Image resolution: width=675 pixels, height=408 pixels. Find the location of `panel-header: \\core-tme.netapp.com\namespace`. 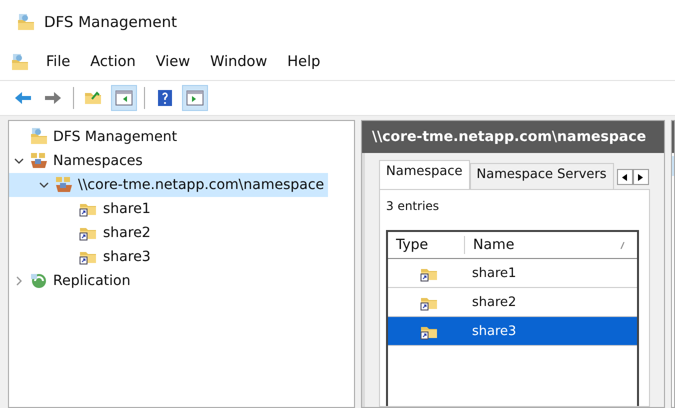

panel-header: \\core-tme.netapp.com\namespace is located at coordinates (513, 137).